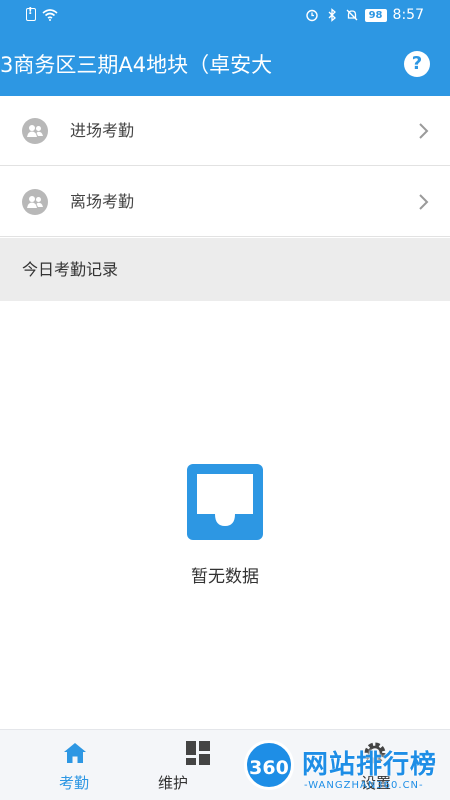 The height and width of the screenshot is (800, 450). I want to click on status-time: 8:57, so click(408, 15).